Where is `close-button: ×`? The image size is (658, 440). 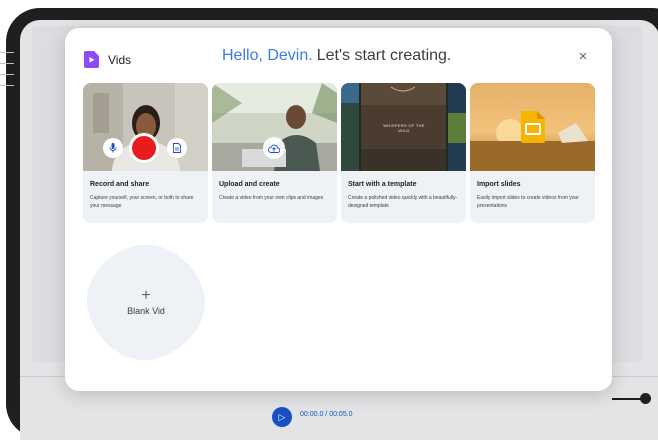 close-button: × is located at coordinates (583, 56).